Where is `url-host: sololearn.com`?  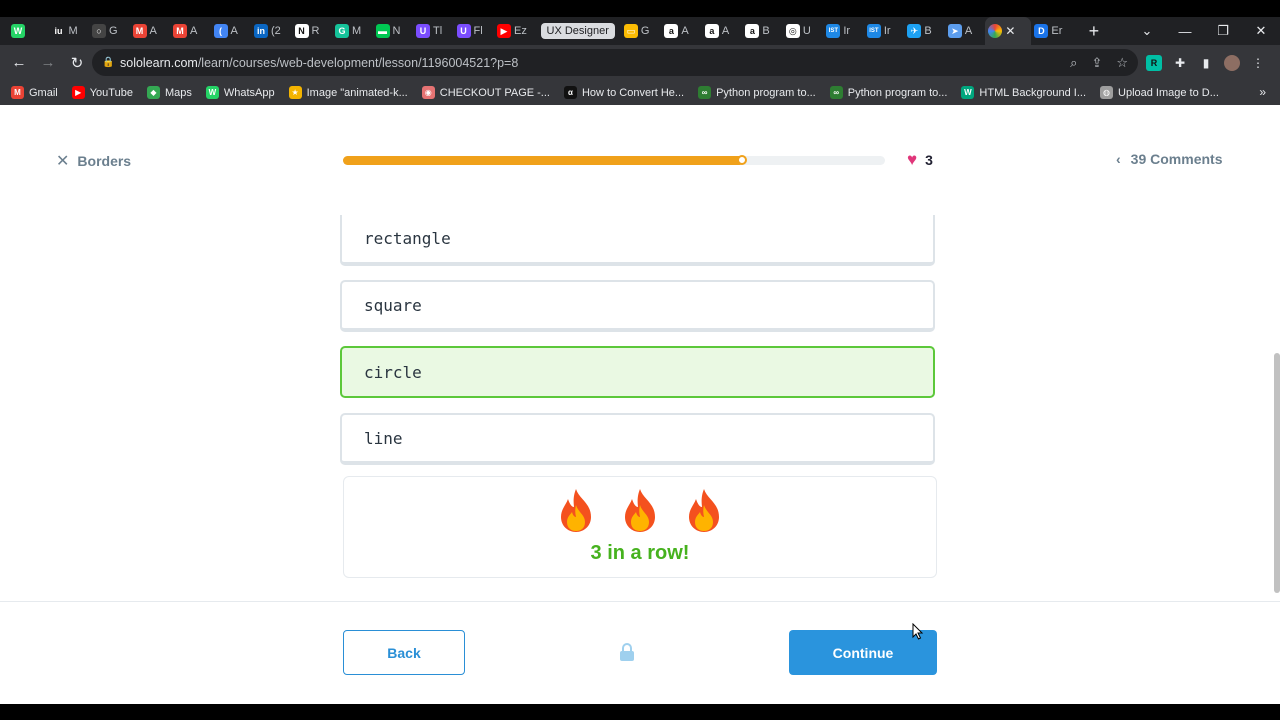
url-host: sololearn.com is located at coordinates (159, 62).